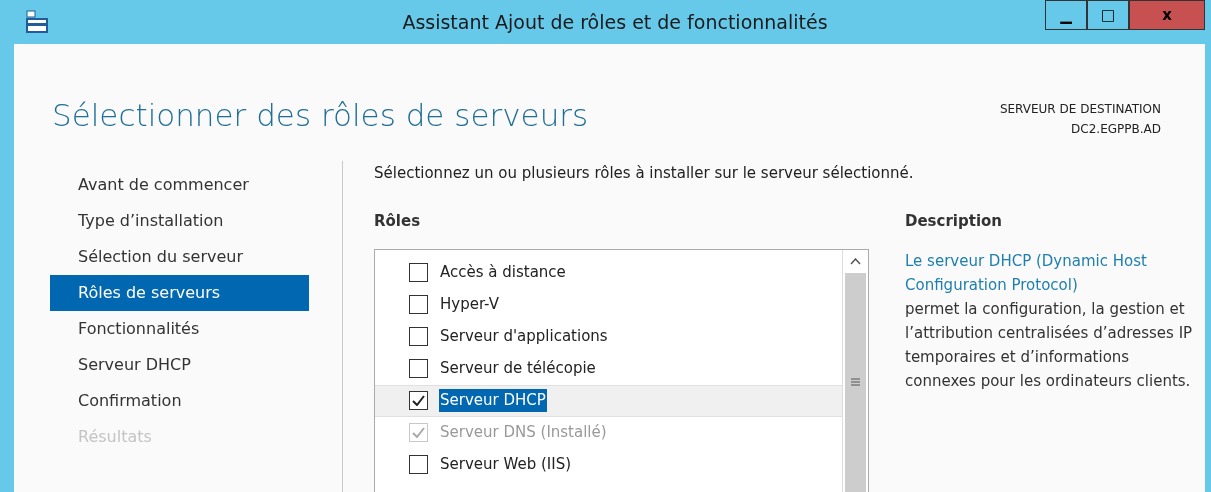  What do you see at coordinates (505, 465) in the screenshot?
I see `role-label: Serveur Web (IIS)` at bounding box center [505, 465].